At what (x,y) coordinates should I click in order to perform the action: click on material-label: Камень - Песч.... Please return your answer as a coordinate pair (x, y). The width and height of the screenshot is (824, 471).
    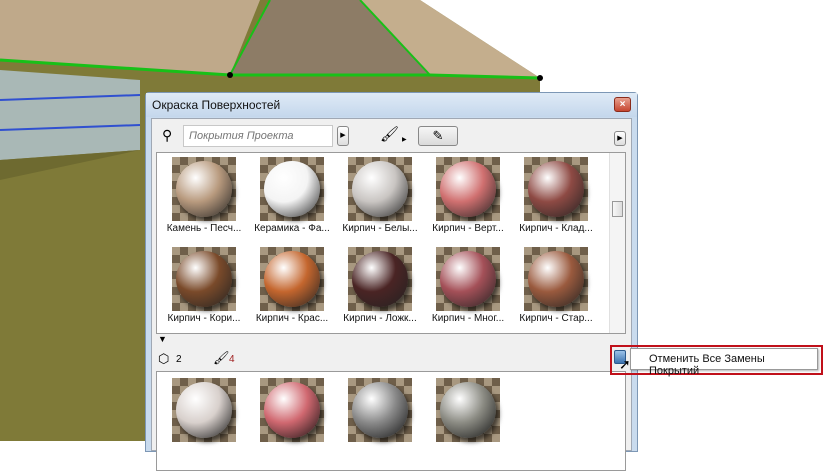
    Looking at the image, I should click on (204, 228).